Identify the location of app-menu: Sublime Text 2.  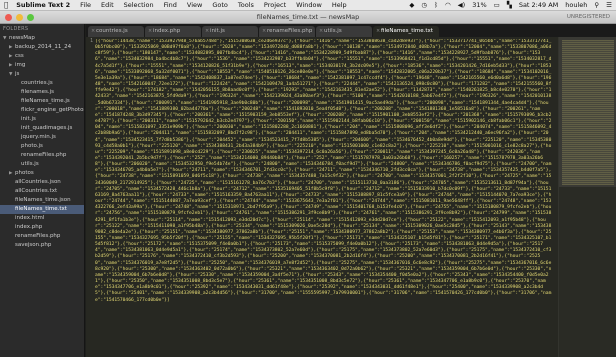
(43, 5).